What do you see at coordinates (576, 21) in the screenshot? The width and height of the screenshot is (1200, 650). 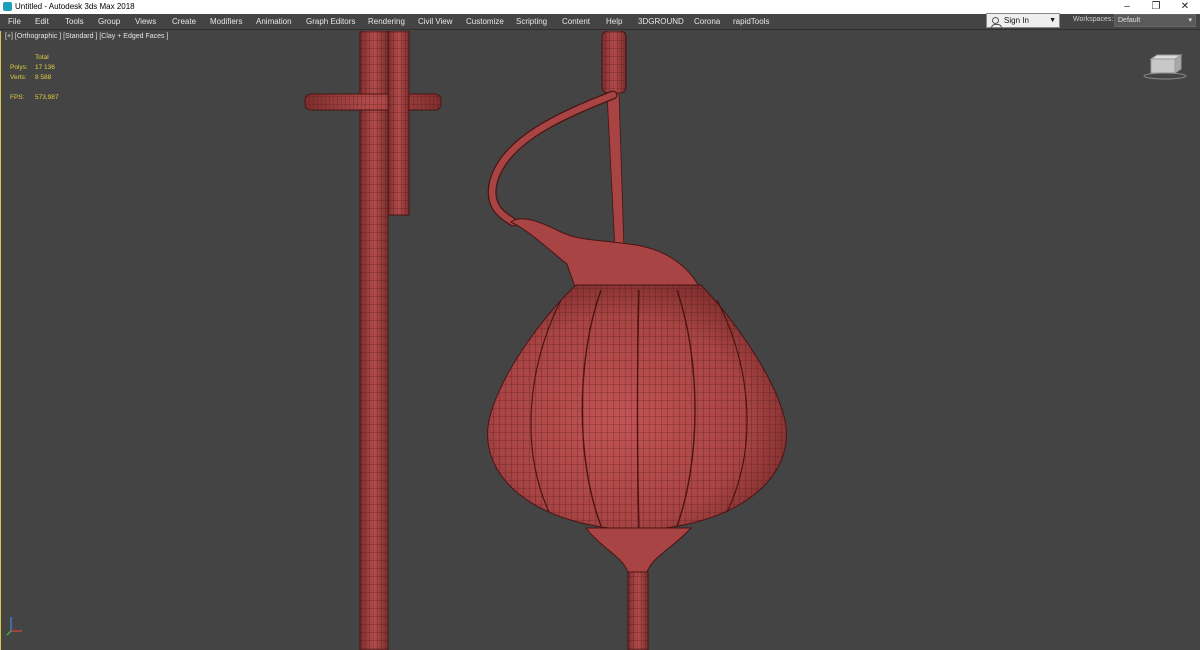 I see `menu-content: Content` at bounding box center [576, 21].